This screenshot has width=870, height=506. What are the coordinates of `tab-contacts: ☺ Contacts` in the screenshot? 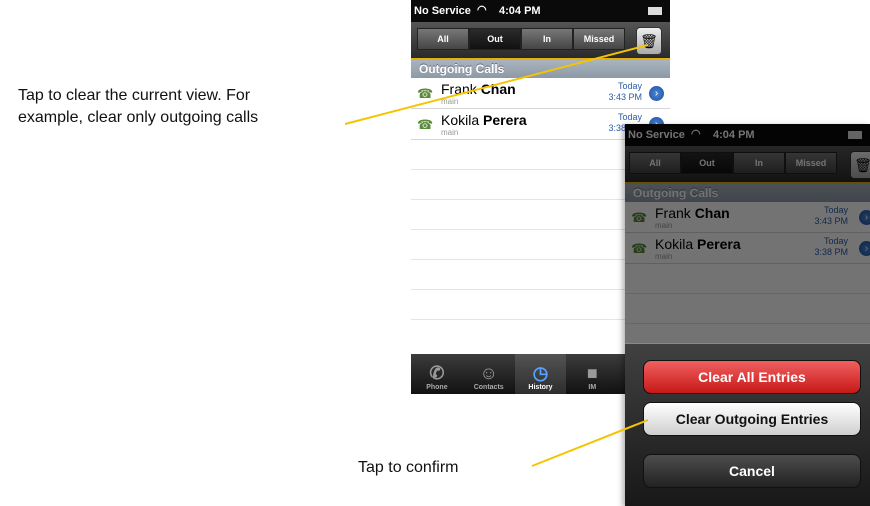 It's located at (489, 374).